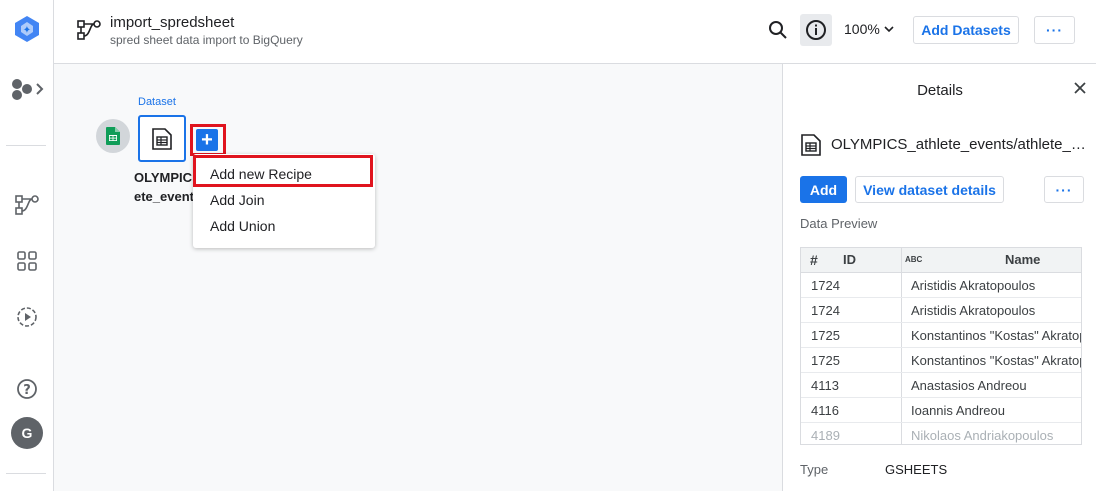 This screenshot has height=491, width=1096. What do you see at coordinates (27, 89) in the screenshot?
I see `expand-nav-icon` at bounding box center [27, 89].